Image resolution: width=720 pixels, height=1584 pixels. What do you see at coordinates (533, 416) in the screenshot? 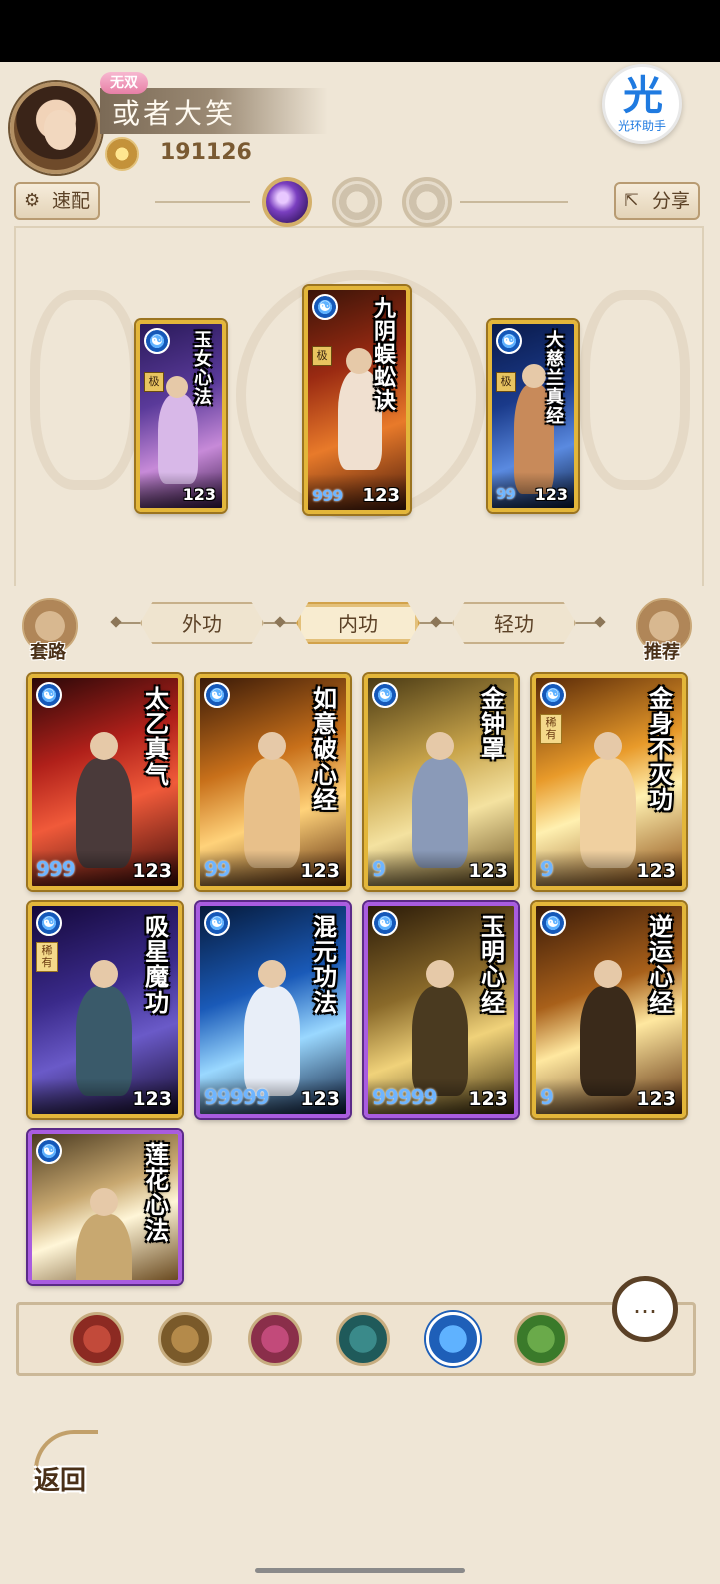
I see `equipped-card-3: ☯ 极 大慈兰真经 99 123` at bounding box center [533, 416].